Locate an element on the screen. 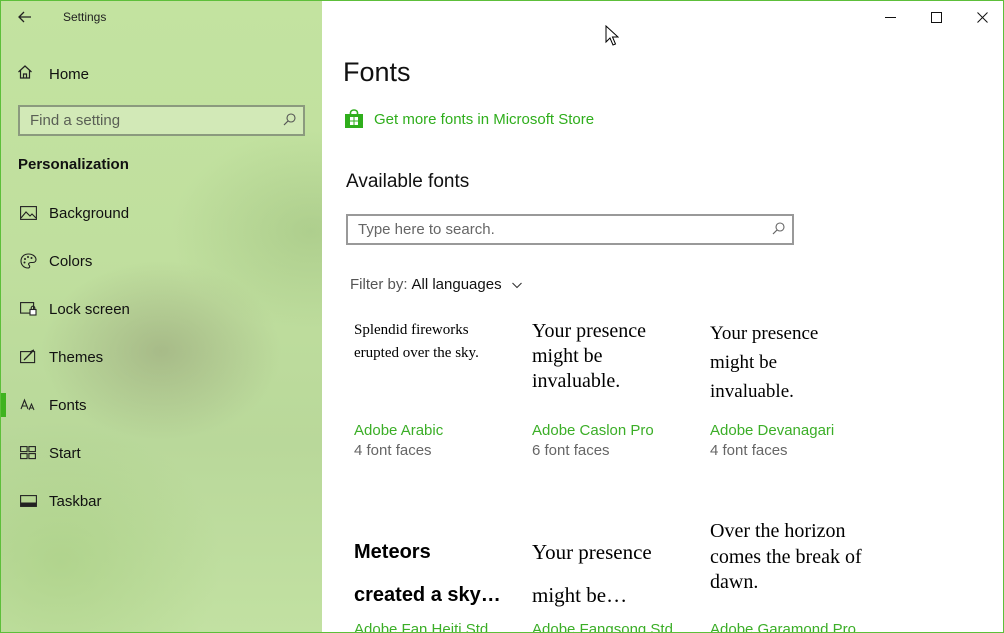 This screenshot has width=1004, height=633. sidebar-item-themes: Themes is located at coordinates (161, 357).